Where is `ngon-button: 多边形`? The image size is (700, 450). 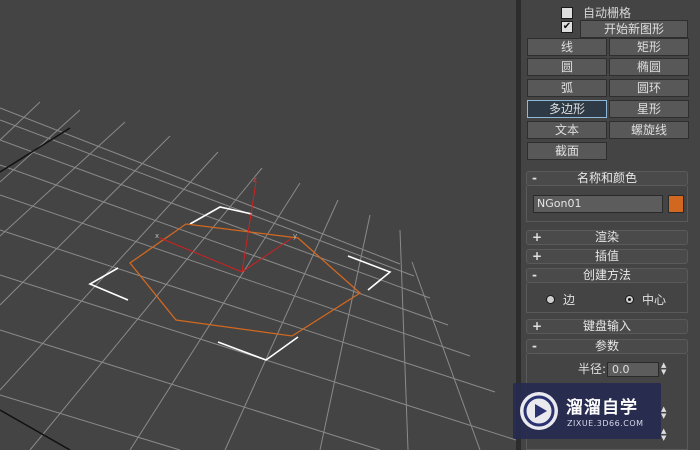 ngon-button: 多边形 is located at coordinates (567, 109).